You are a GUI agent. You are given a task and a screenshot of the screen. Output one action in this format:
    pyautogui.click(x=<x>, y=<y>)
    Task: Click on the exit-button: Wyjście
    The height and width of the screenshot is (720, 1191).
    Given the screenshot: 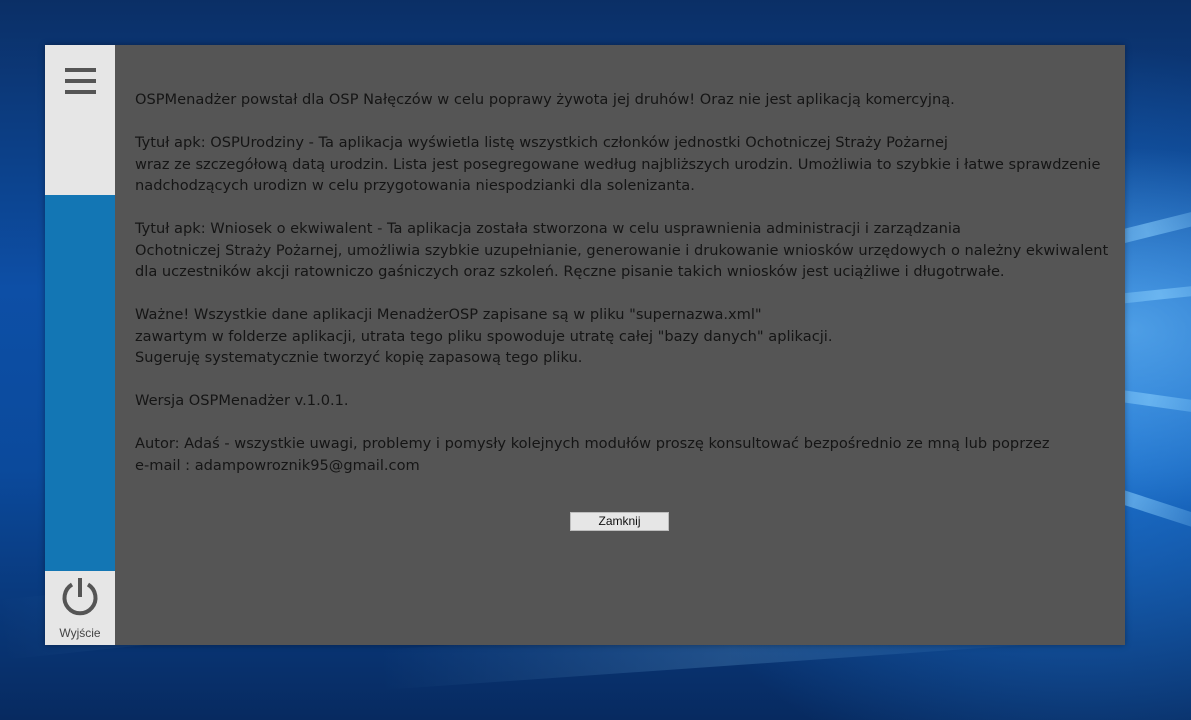 What is the action you would take?
    pyautogui.click(x=80, y=608)
    